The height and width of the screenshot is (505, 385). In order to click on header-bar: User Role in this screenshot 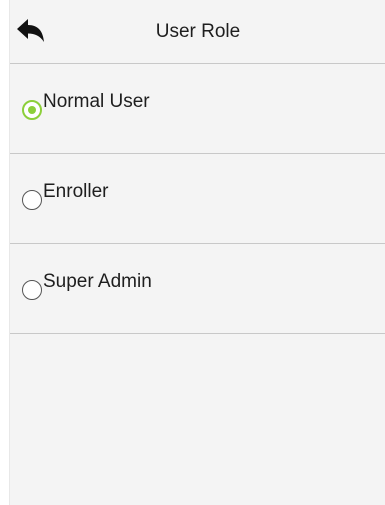, I will do `click(197, 32)`.